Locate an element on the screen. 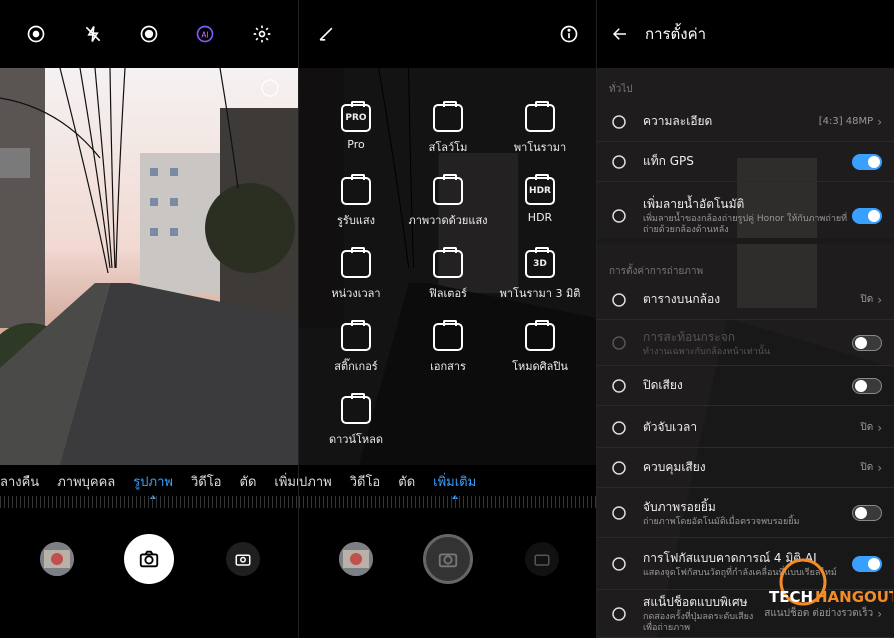  settings-row-value: ปิด is located at coordinates (867, 467).